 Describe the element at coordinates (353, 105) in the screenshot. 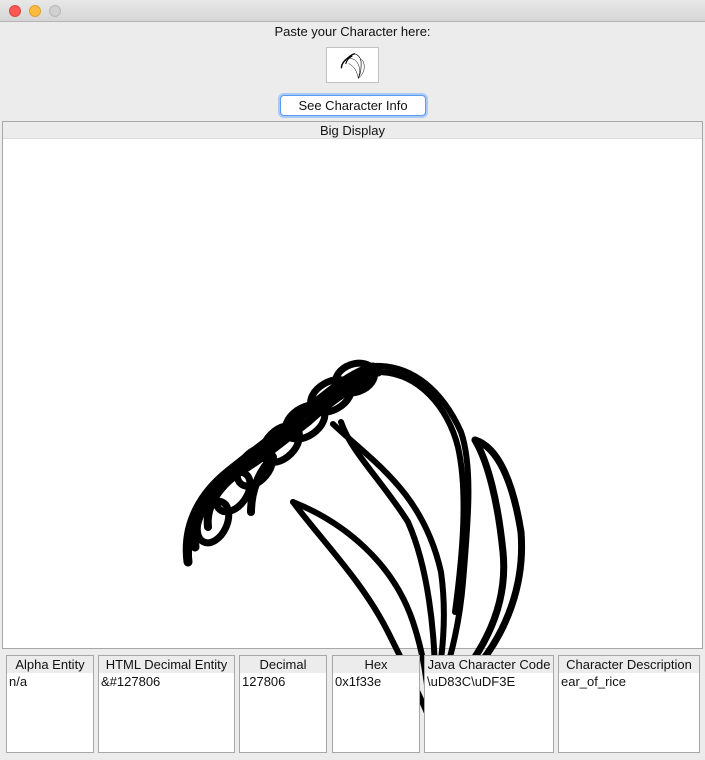

I see `see-character-info-button: See Character Info` at that location.